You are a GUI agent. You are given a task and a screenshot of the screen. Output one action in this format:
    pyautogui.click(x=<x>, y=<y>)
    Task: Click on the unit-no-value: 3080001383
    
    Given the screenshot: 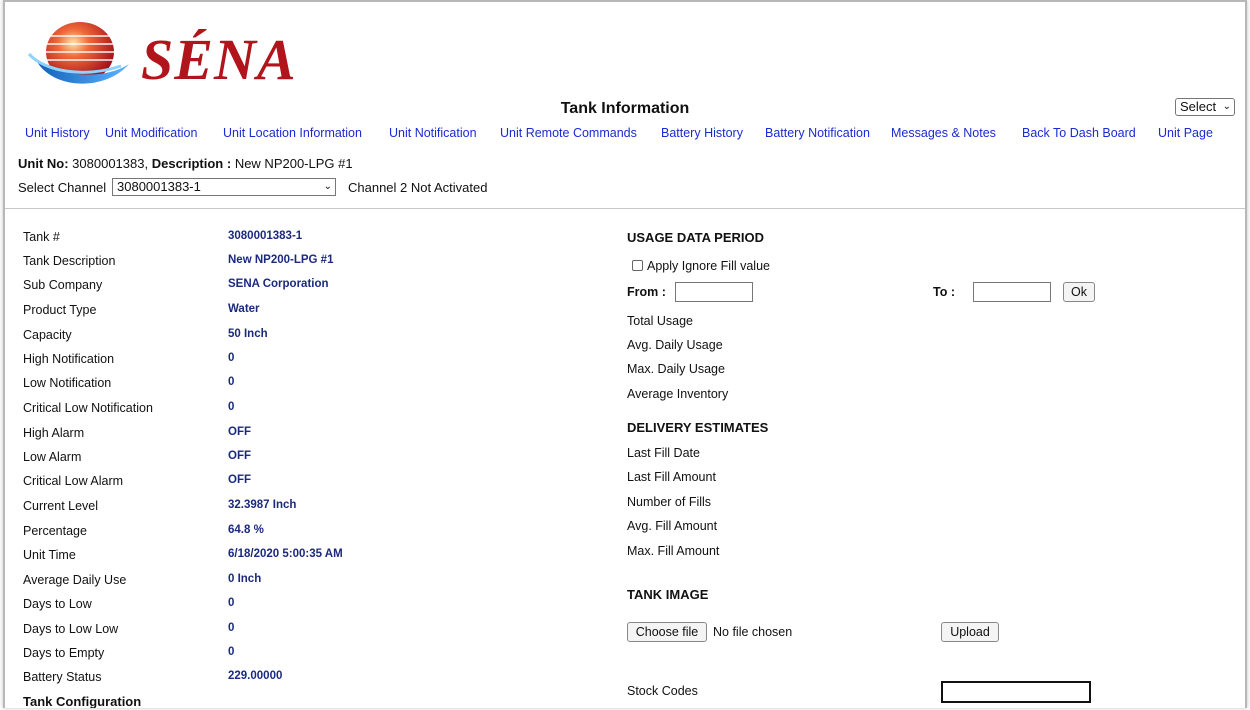 What is the action you would take?
    pyautogui.click(x=108, y=163)
    